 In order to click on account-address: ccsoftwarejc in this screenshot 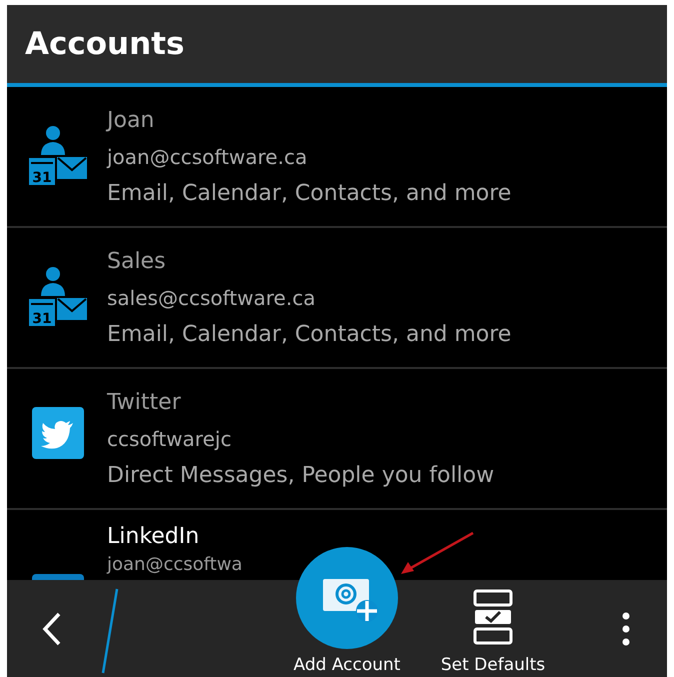, I will do `click(169, 439)`.